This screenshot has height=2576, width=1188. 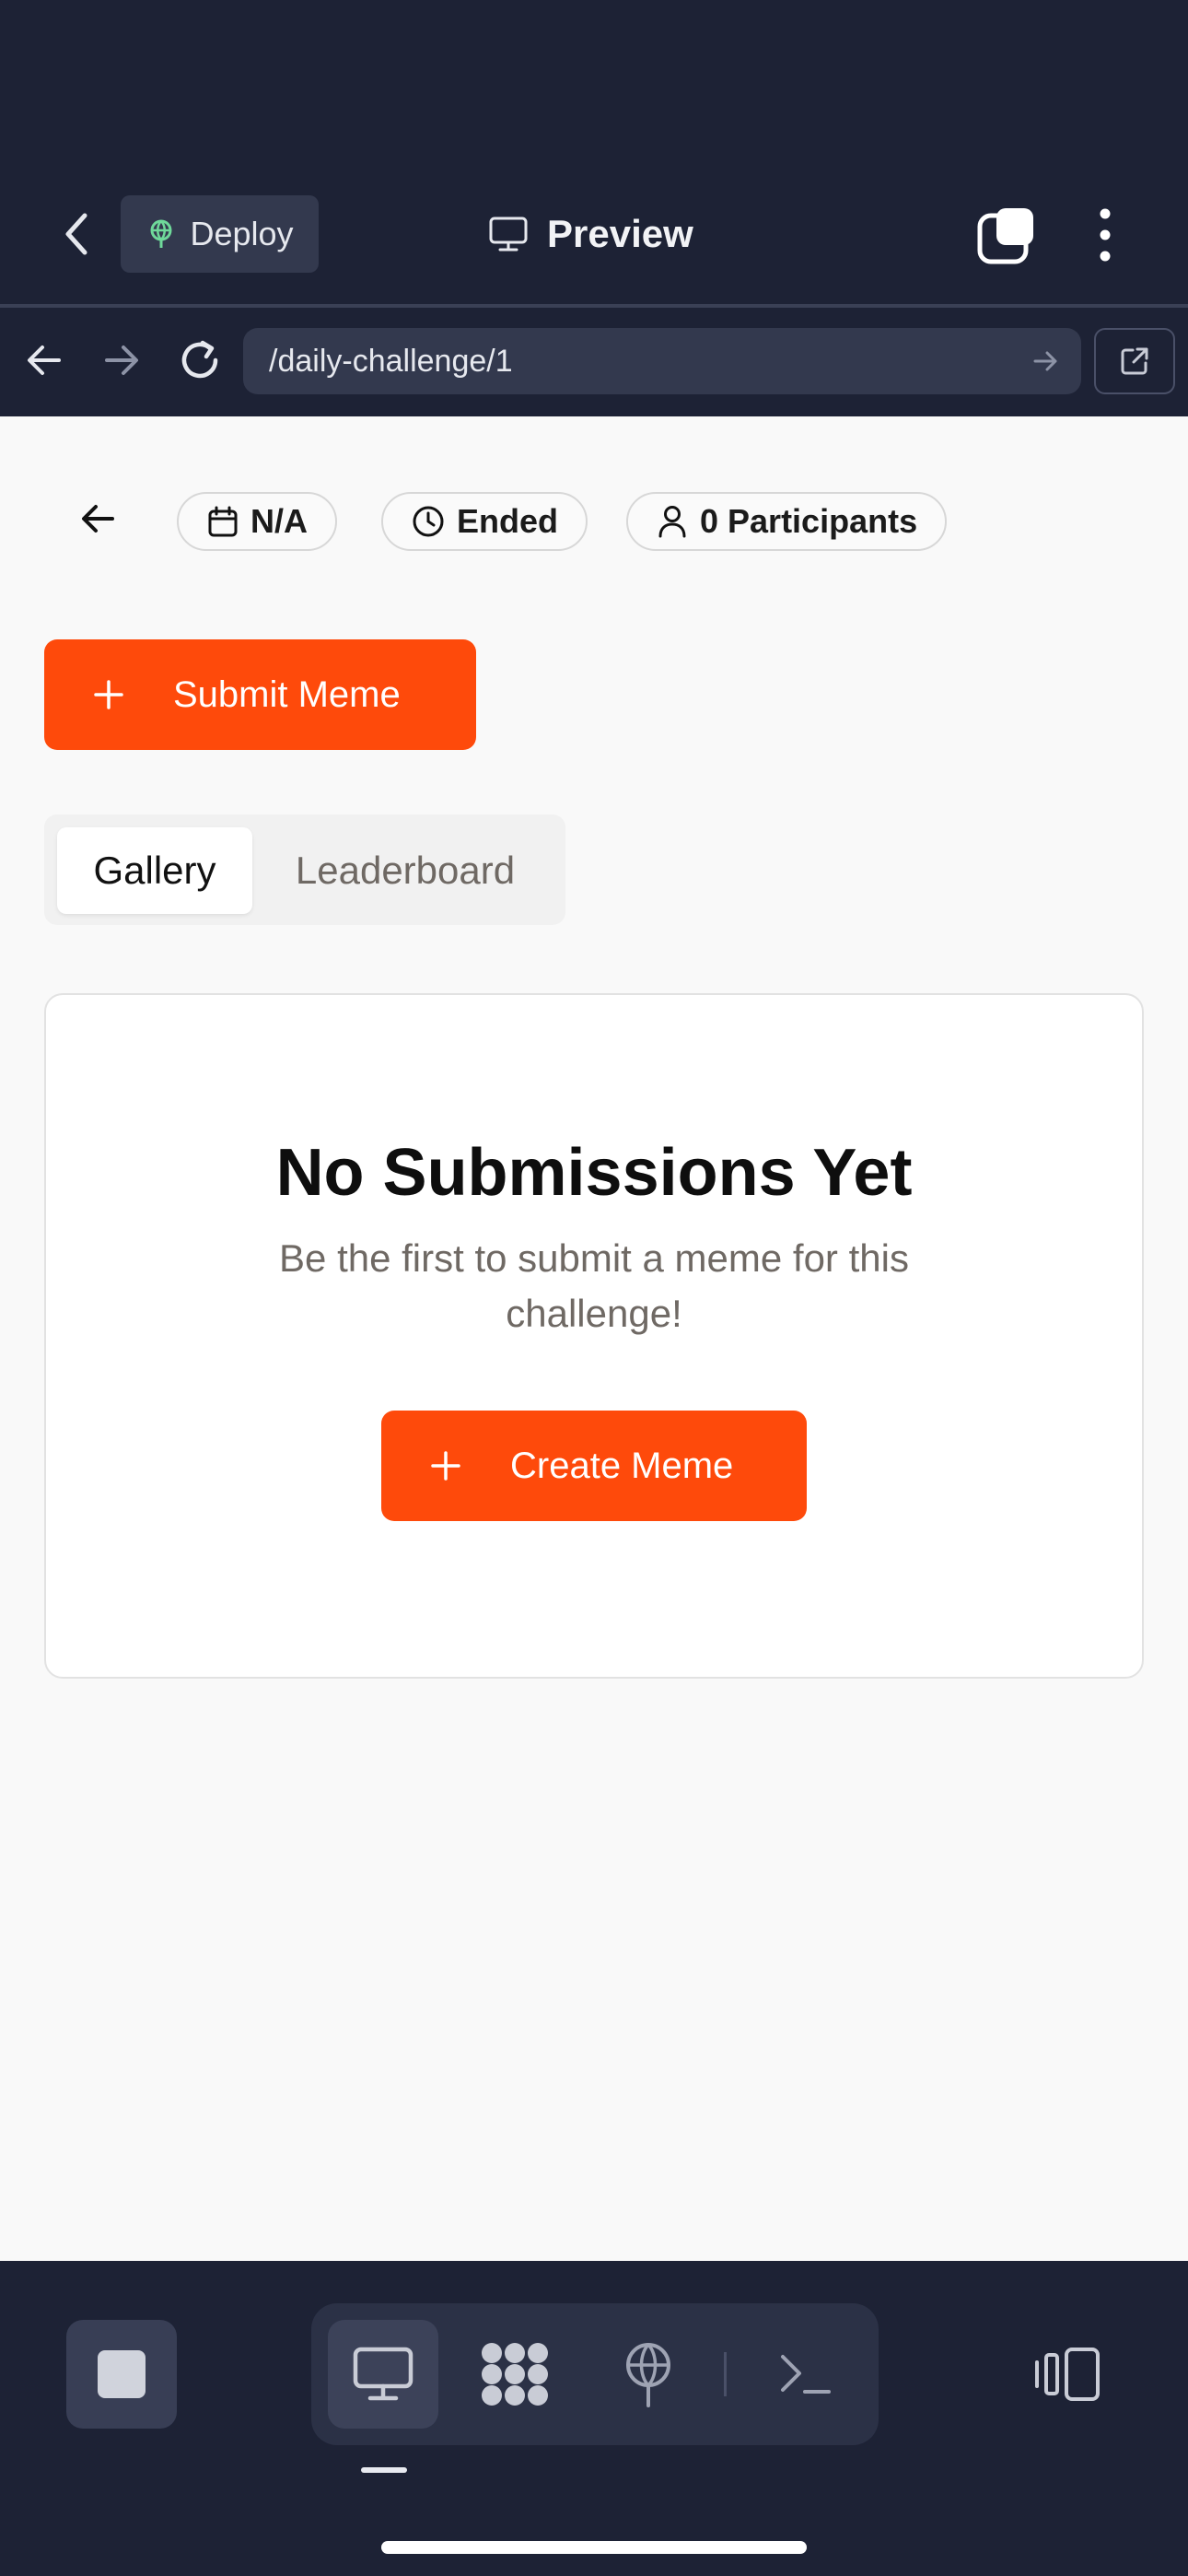 I want to click on dock-preview-button, so click(x=383, y=2374).